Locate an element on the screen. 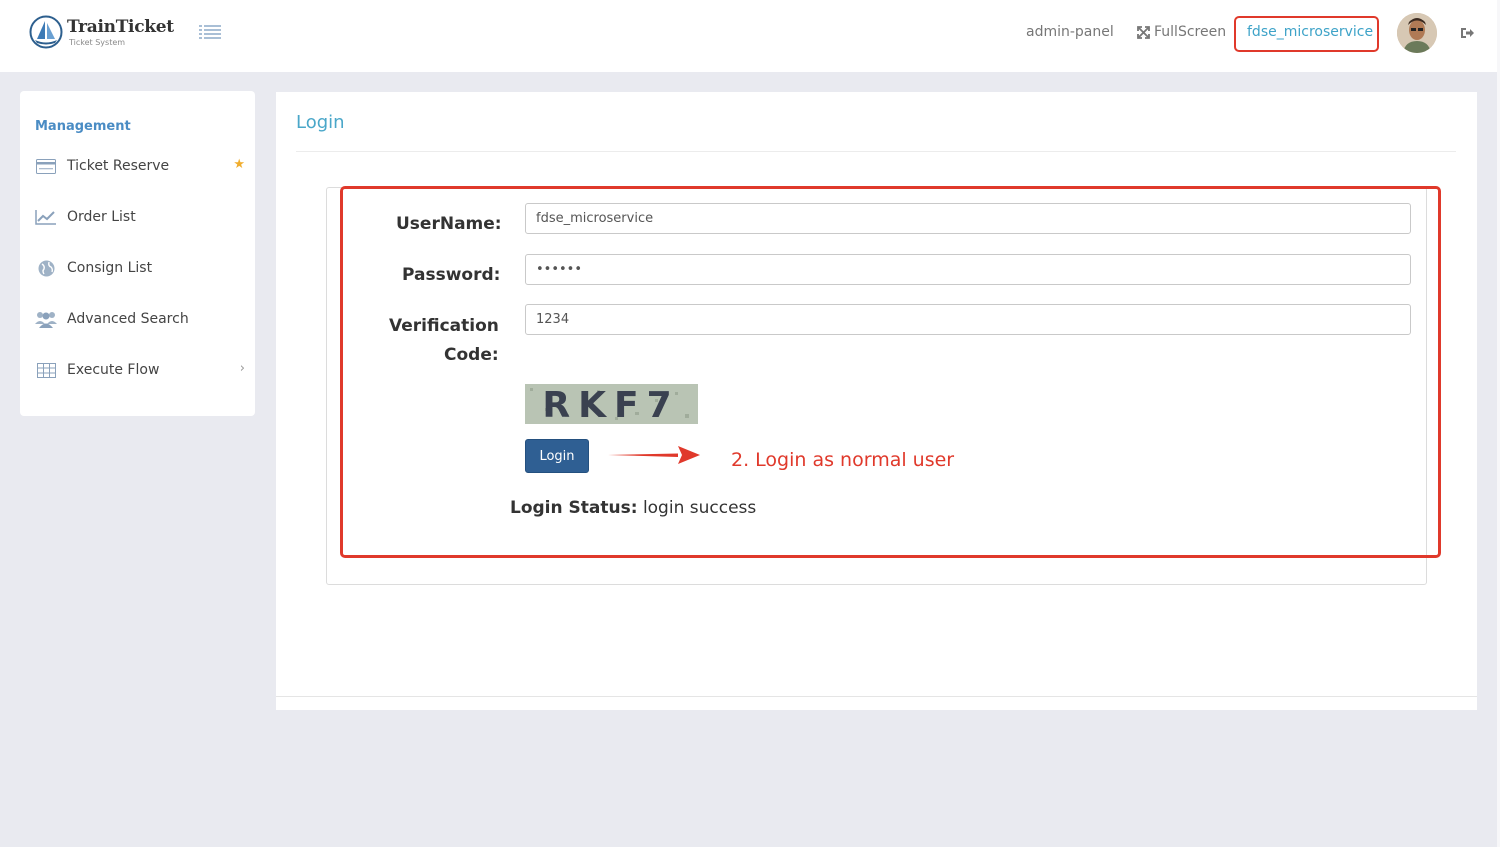 Image resolution: width=1500 pixels, height=847 pixels. sidebar-item-execute-flow: Execute Flow › is located at coordinates (140, 370).